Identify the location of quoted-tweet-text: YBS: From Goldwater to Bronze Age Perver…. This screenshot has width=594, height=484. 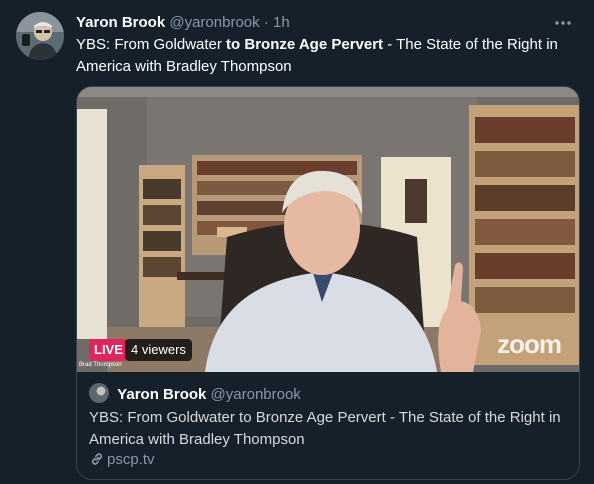
(325, 428).